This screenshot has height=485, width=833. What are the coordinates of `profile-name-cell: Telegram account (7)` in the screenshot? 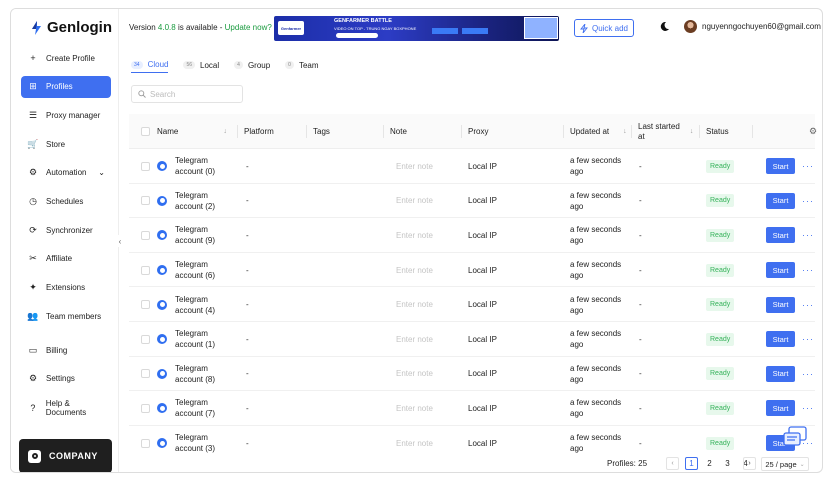 It's located at (186, 408).